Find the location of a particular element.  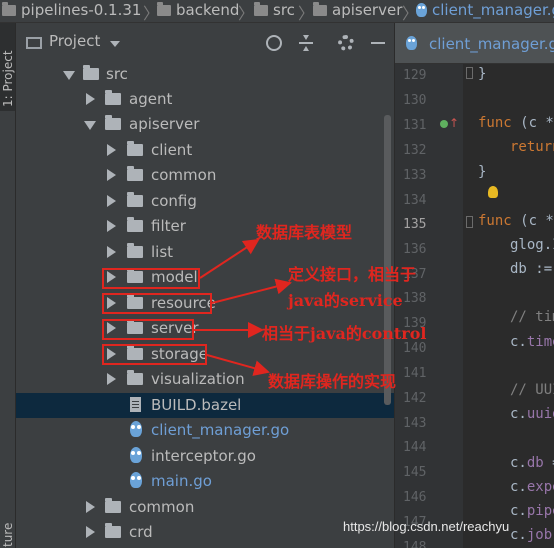

annotation-resource-line2: java的service is located at coordinates (345, 300).